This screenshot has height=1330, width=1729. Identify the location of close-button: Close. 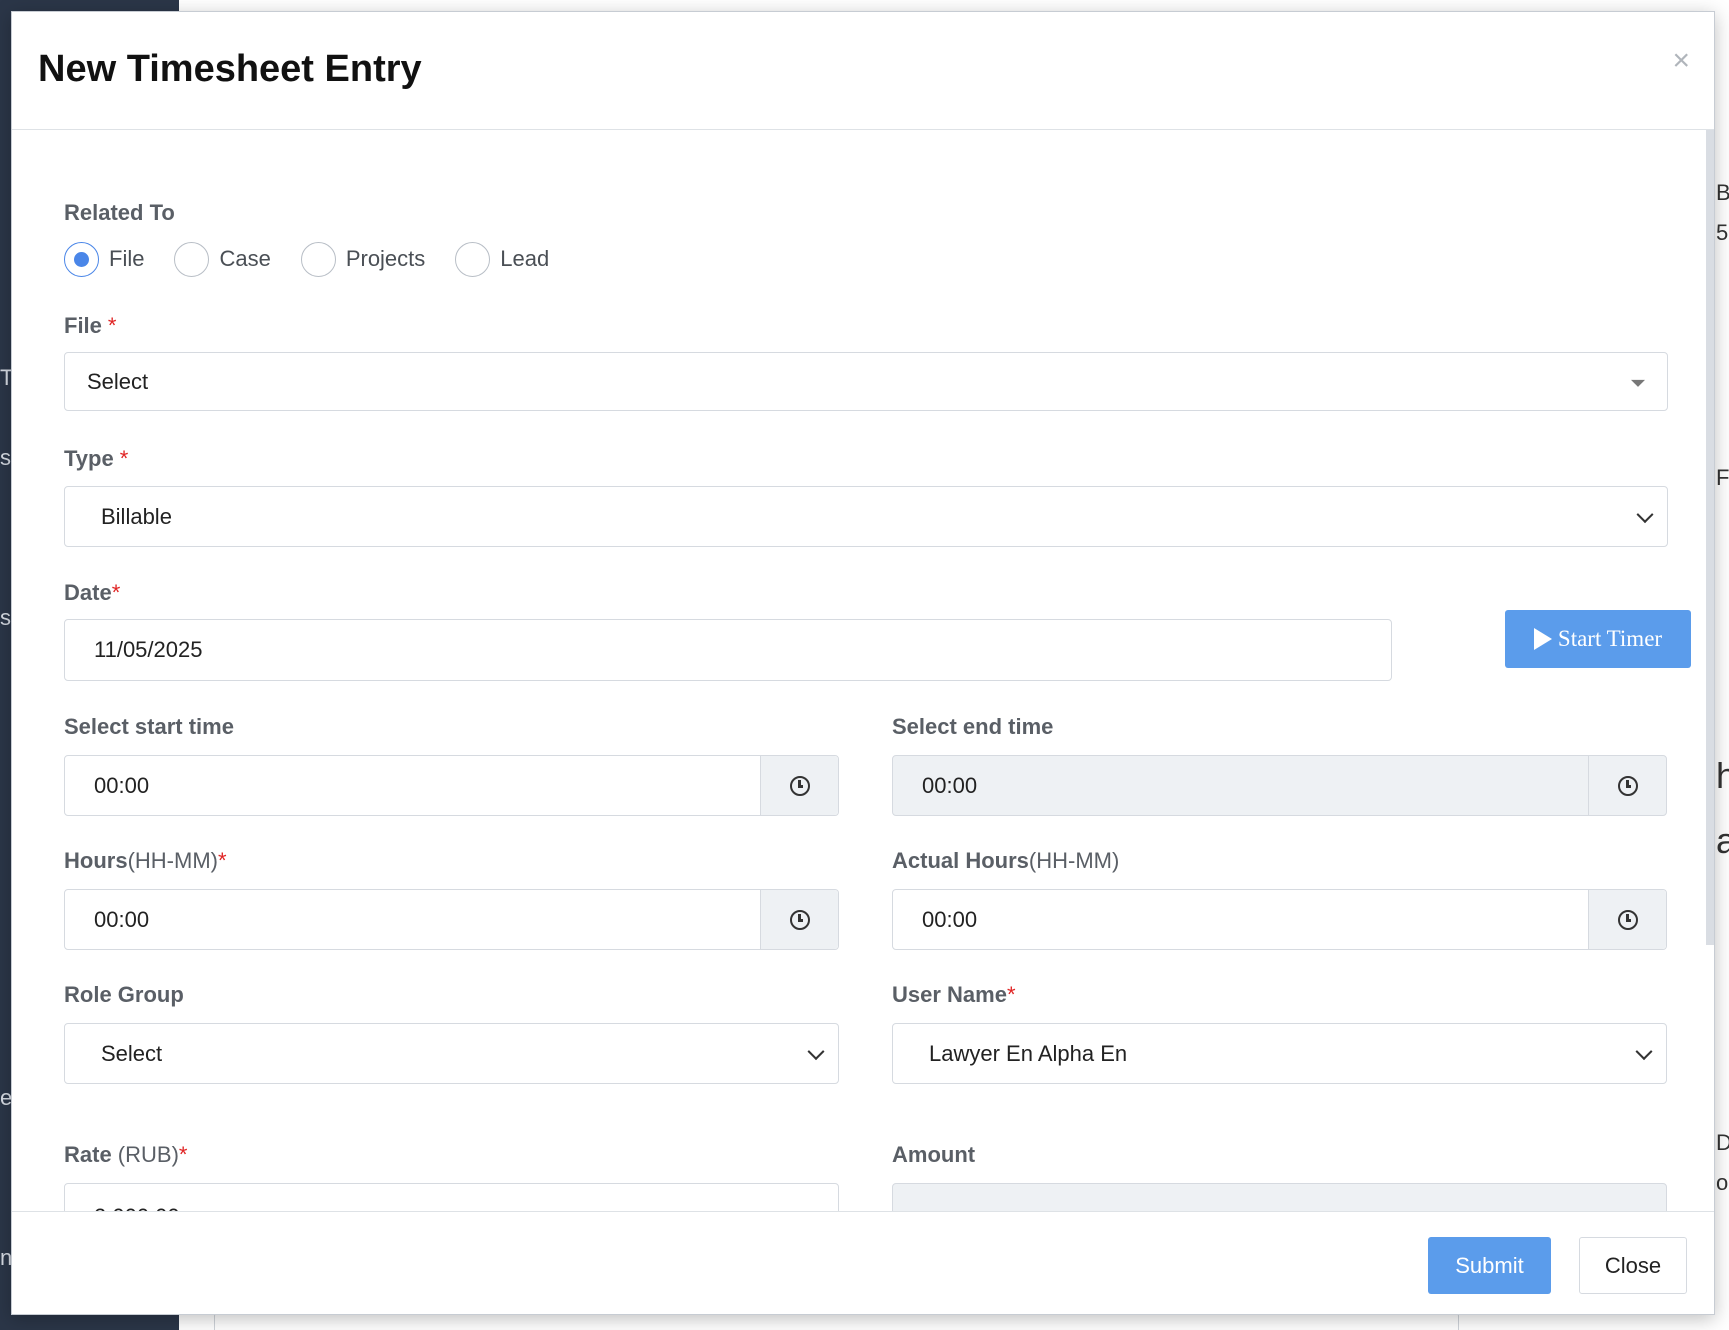
(1633, 1265).